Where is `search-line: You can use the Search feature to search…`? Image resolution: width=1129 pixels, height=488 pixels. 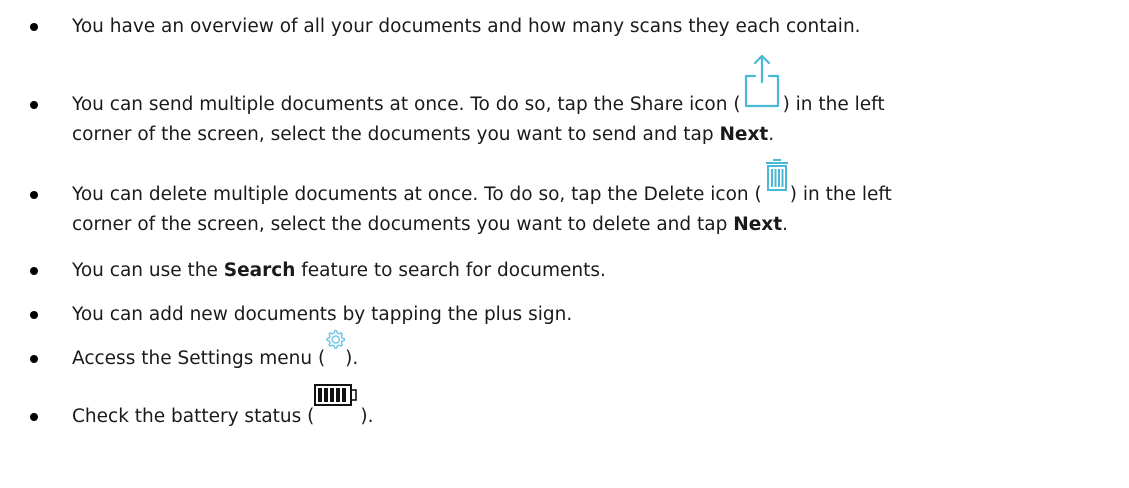 search-line: You can use the Search feature to search… is located at coordinates (597, 271).